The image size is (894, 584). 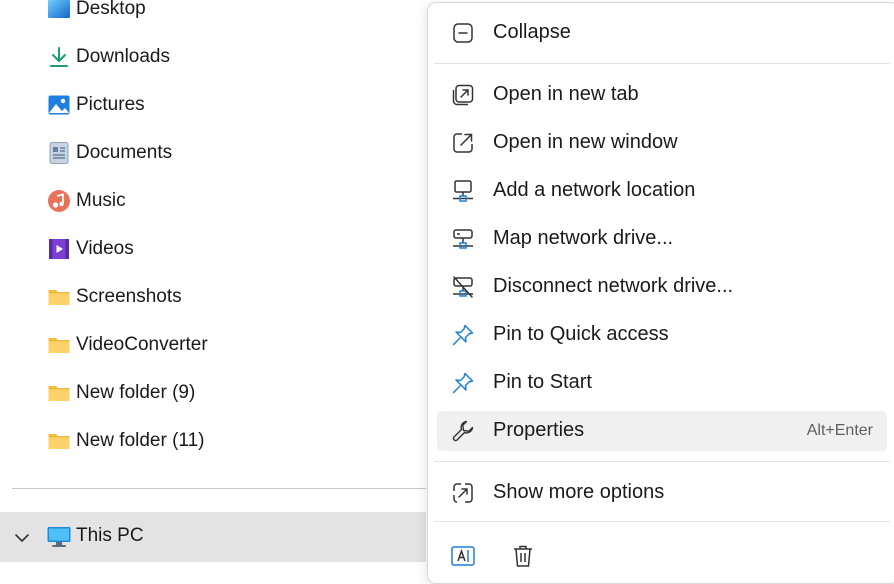 I want to click on chevron-down-icon, so click(x=22, y=538).